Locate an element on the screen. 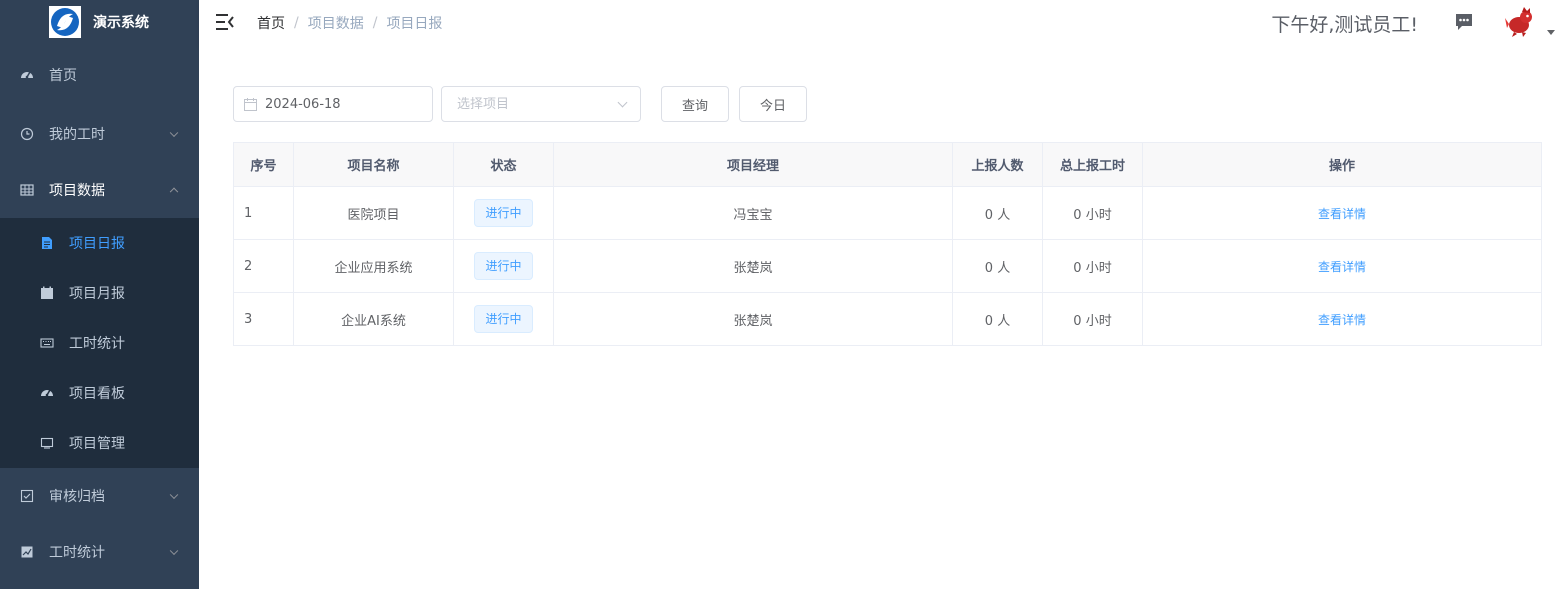 This screenshot has height=589, width=1567. column-header-hours: 总上报工时 is located at coordinates (1092, 164).